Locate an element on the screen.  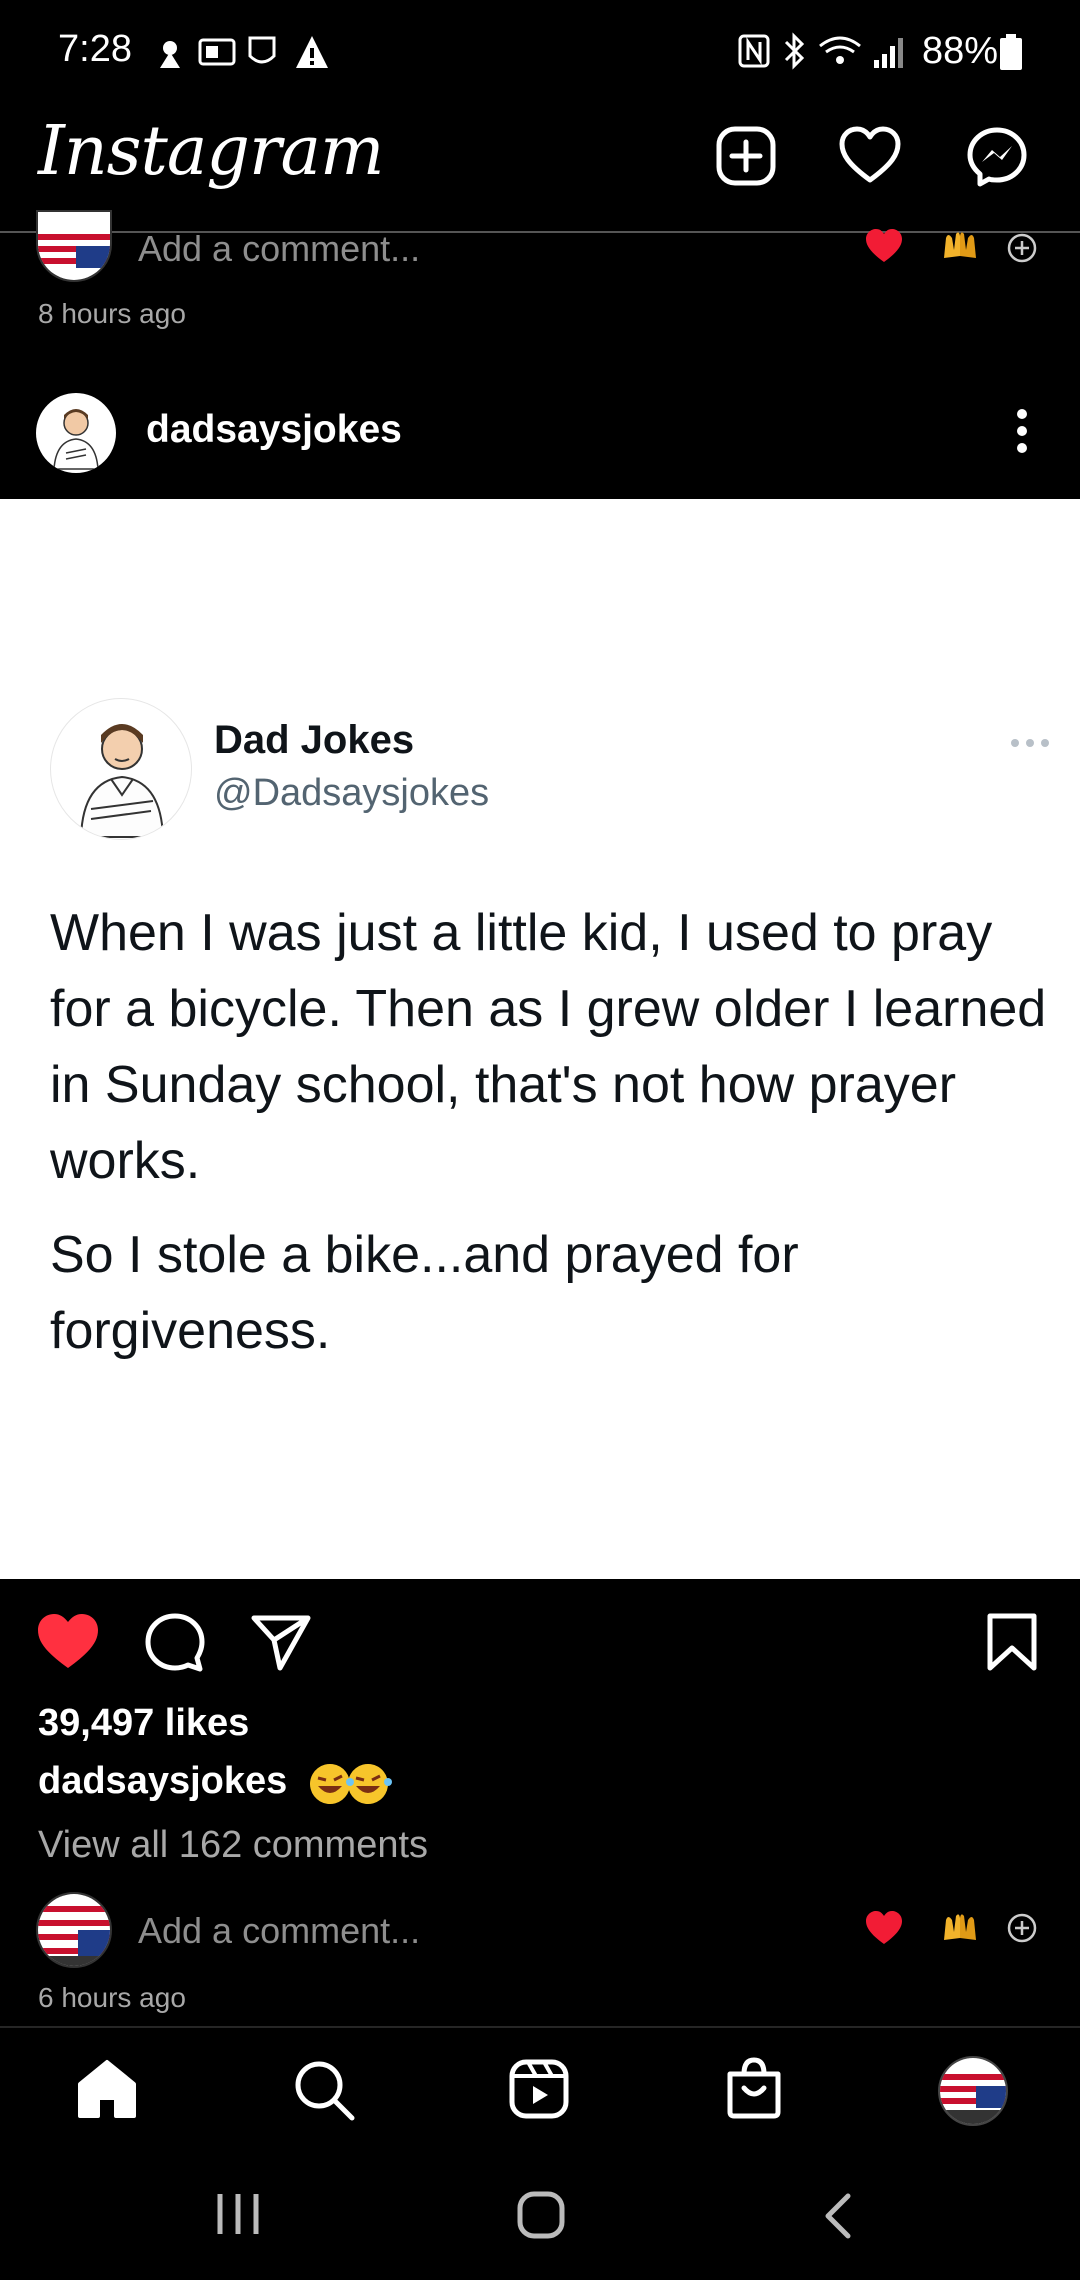
post-username: dadsaysjokes is located at coordinates (274, 430).